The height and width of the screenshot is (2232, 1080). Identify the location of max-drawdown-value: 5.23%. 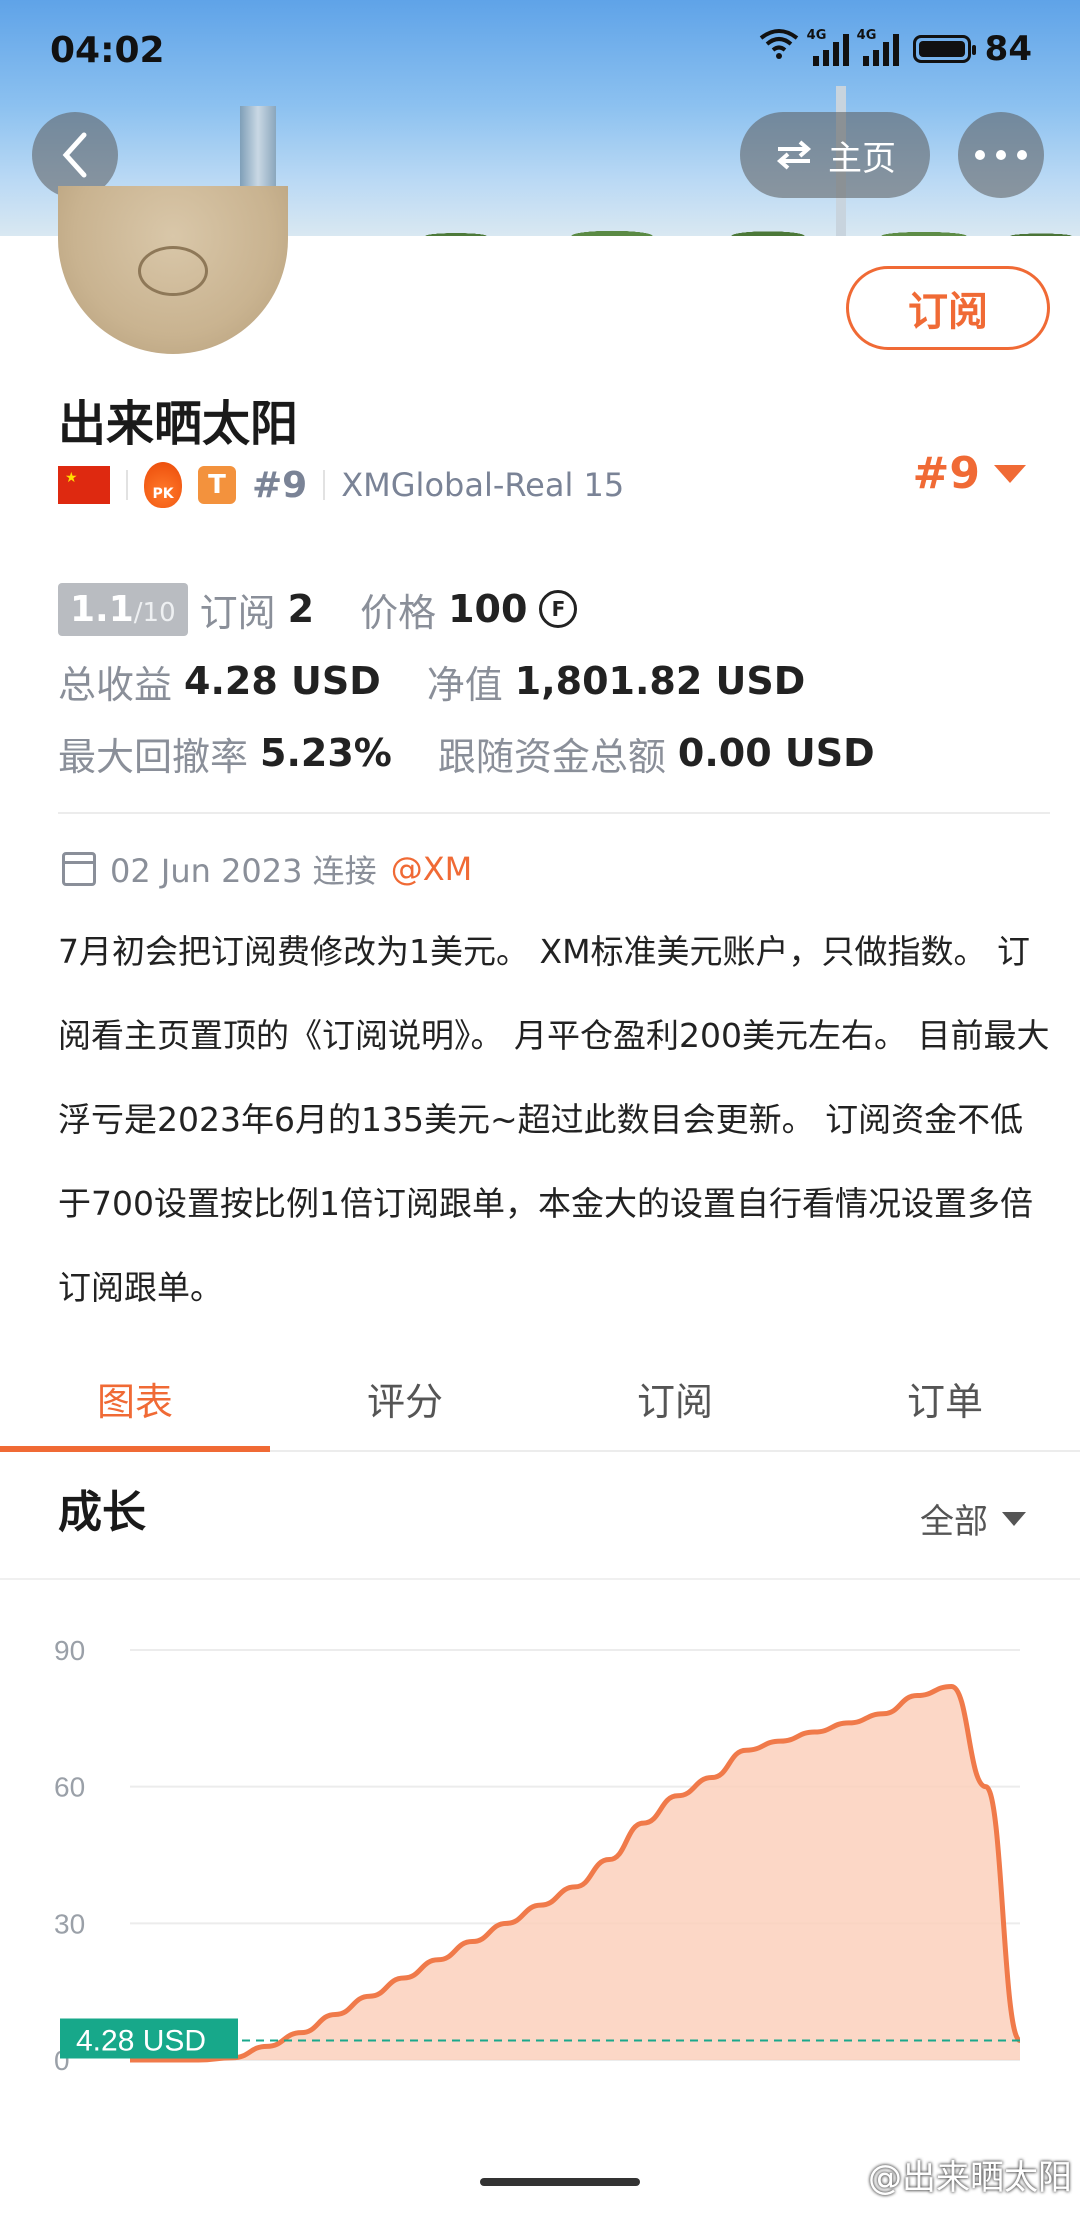
(326, 753).